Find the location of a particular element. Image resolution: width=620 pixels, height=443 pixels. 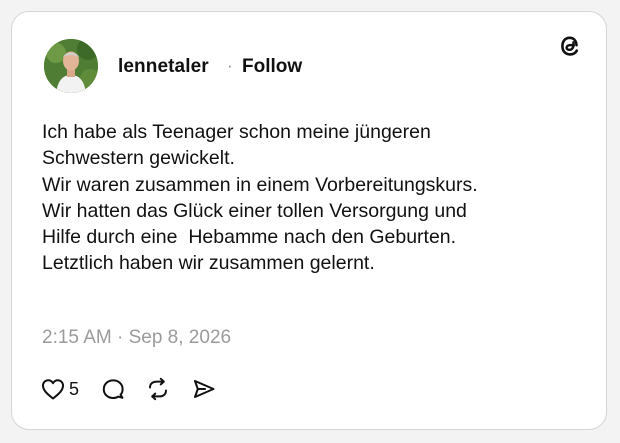

reply-button is located at coordinates (113, 389).